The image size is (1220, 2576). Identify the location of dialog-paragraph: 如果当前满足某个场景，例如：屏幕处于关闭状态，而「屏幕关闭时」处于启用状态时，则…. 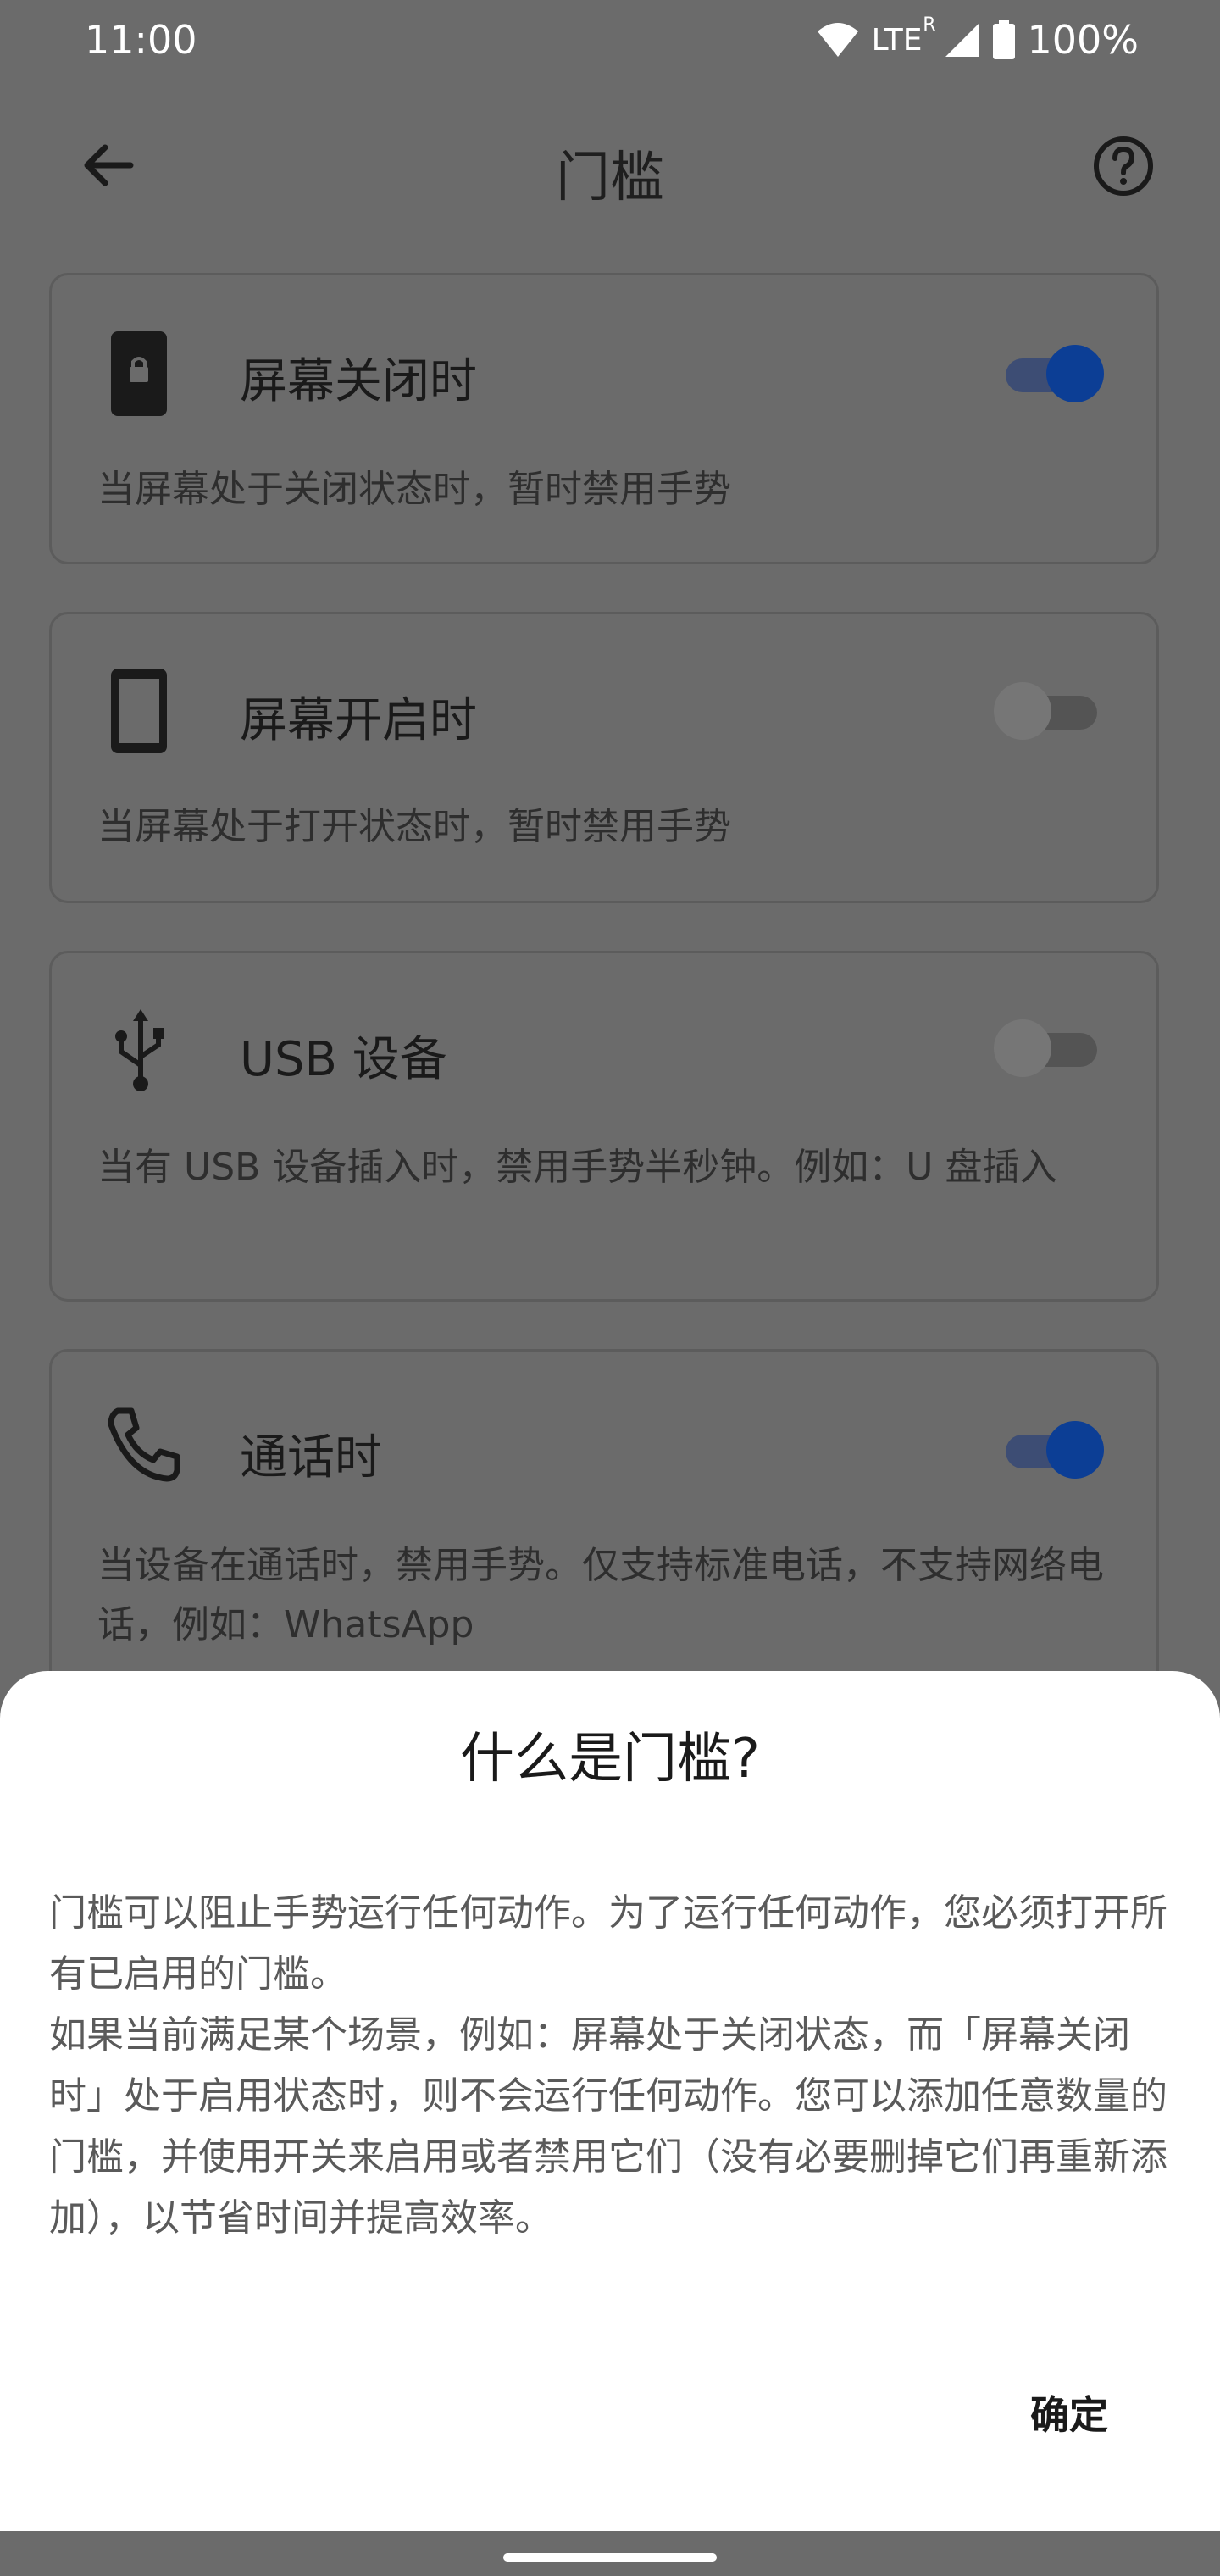
(608, 2126).